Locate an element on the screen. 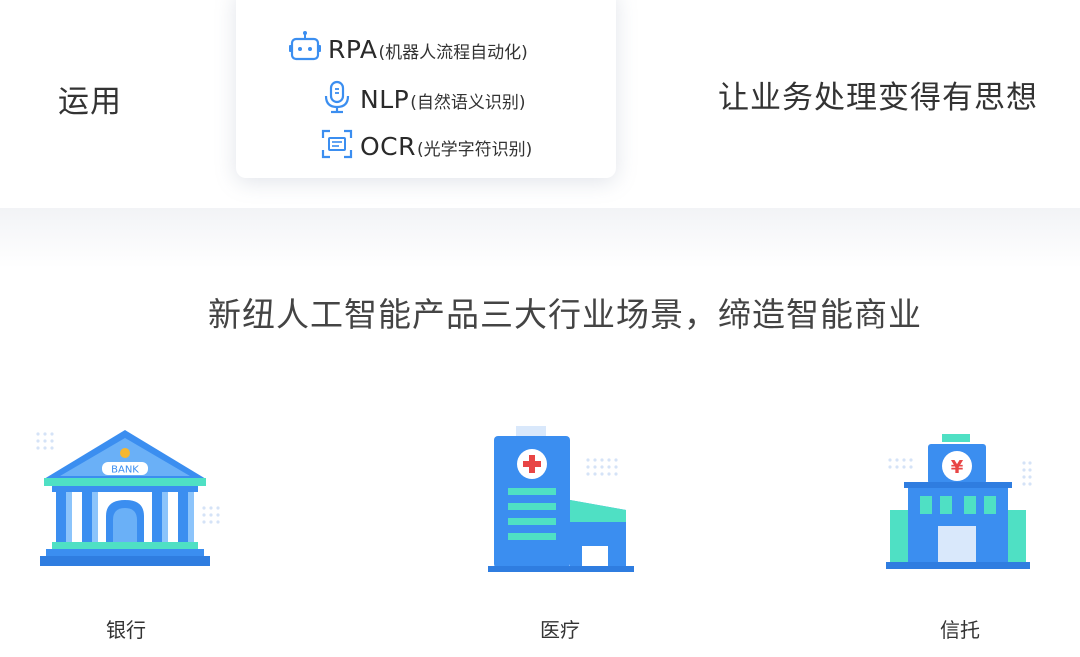 The image size is (1080, 657). tech-code: NLP is located at coordinates (385, 99).